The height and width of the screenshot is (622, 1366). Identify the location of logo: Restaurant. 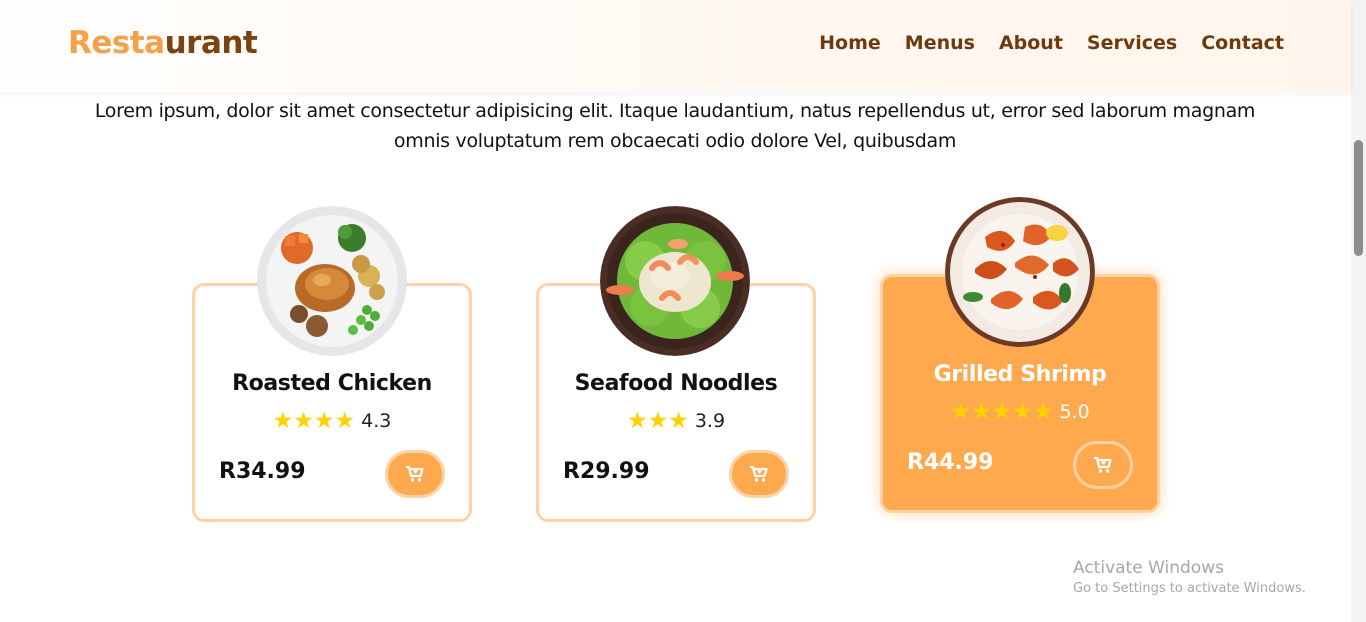
(163, 43).